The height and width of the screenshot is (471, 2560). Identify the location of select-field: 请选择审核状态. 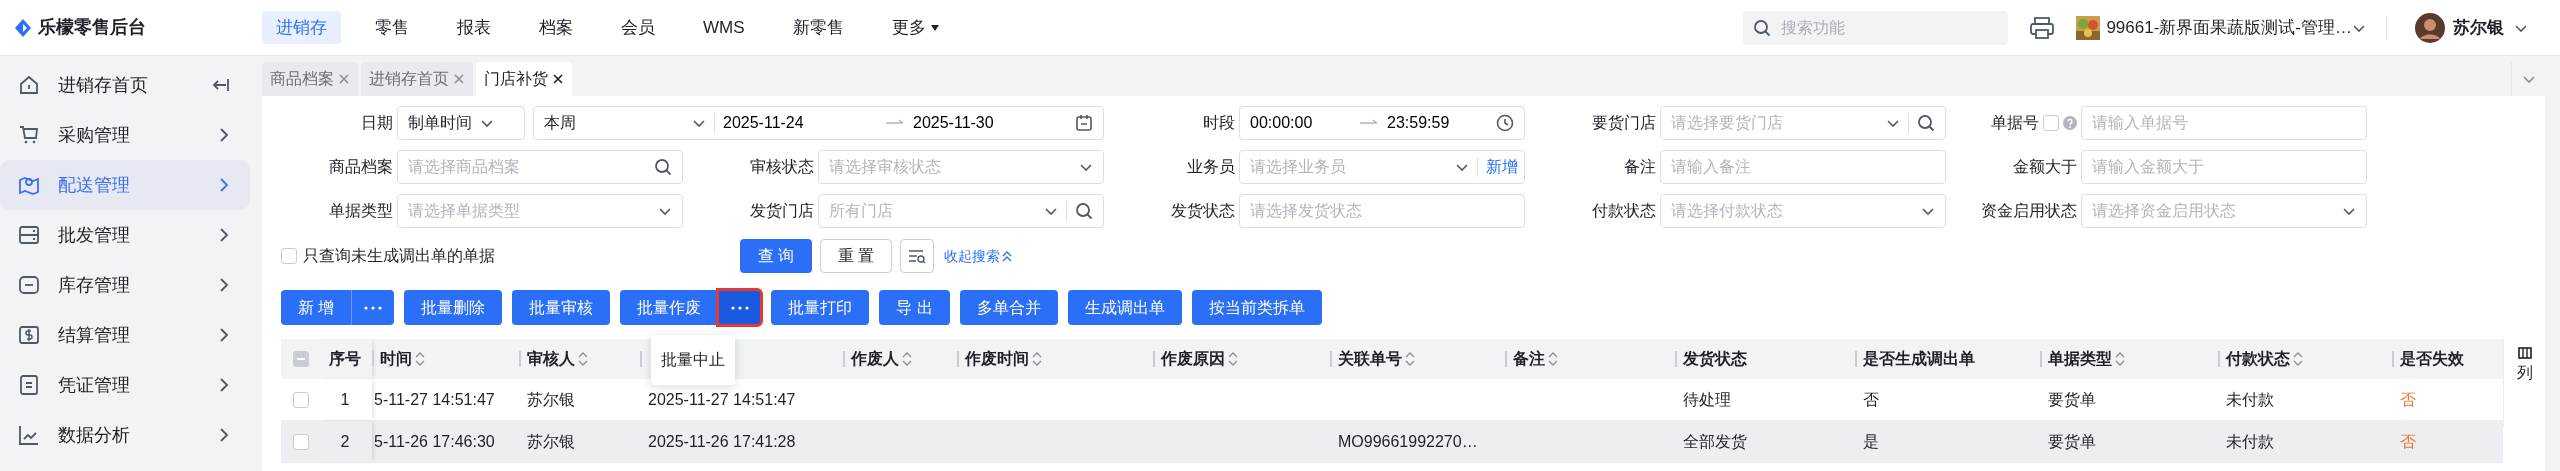
(961, 167).